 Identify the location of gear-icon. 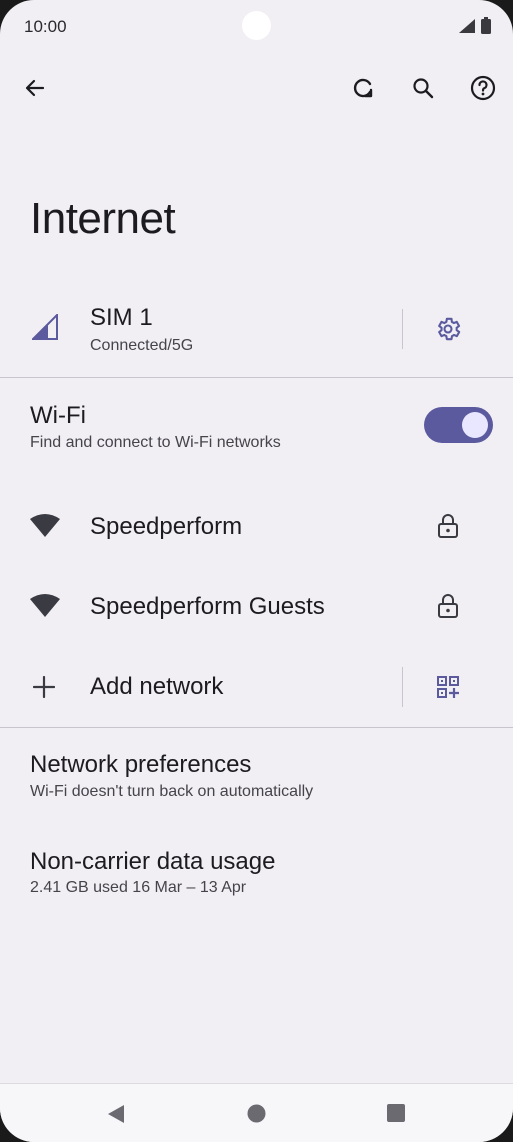
(449, 329).